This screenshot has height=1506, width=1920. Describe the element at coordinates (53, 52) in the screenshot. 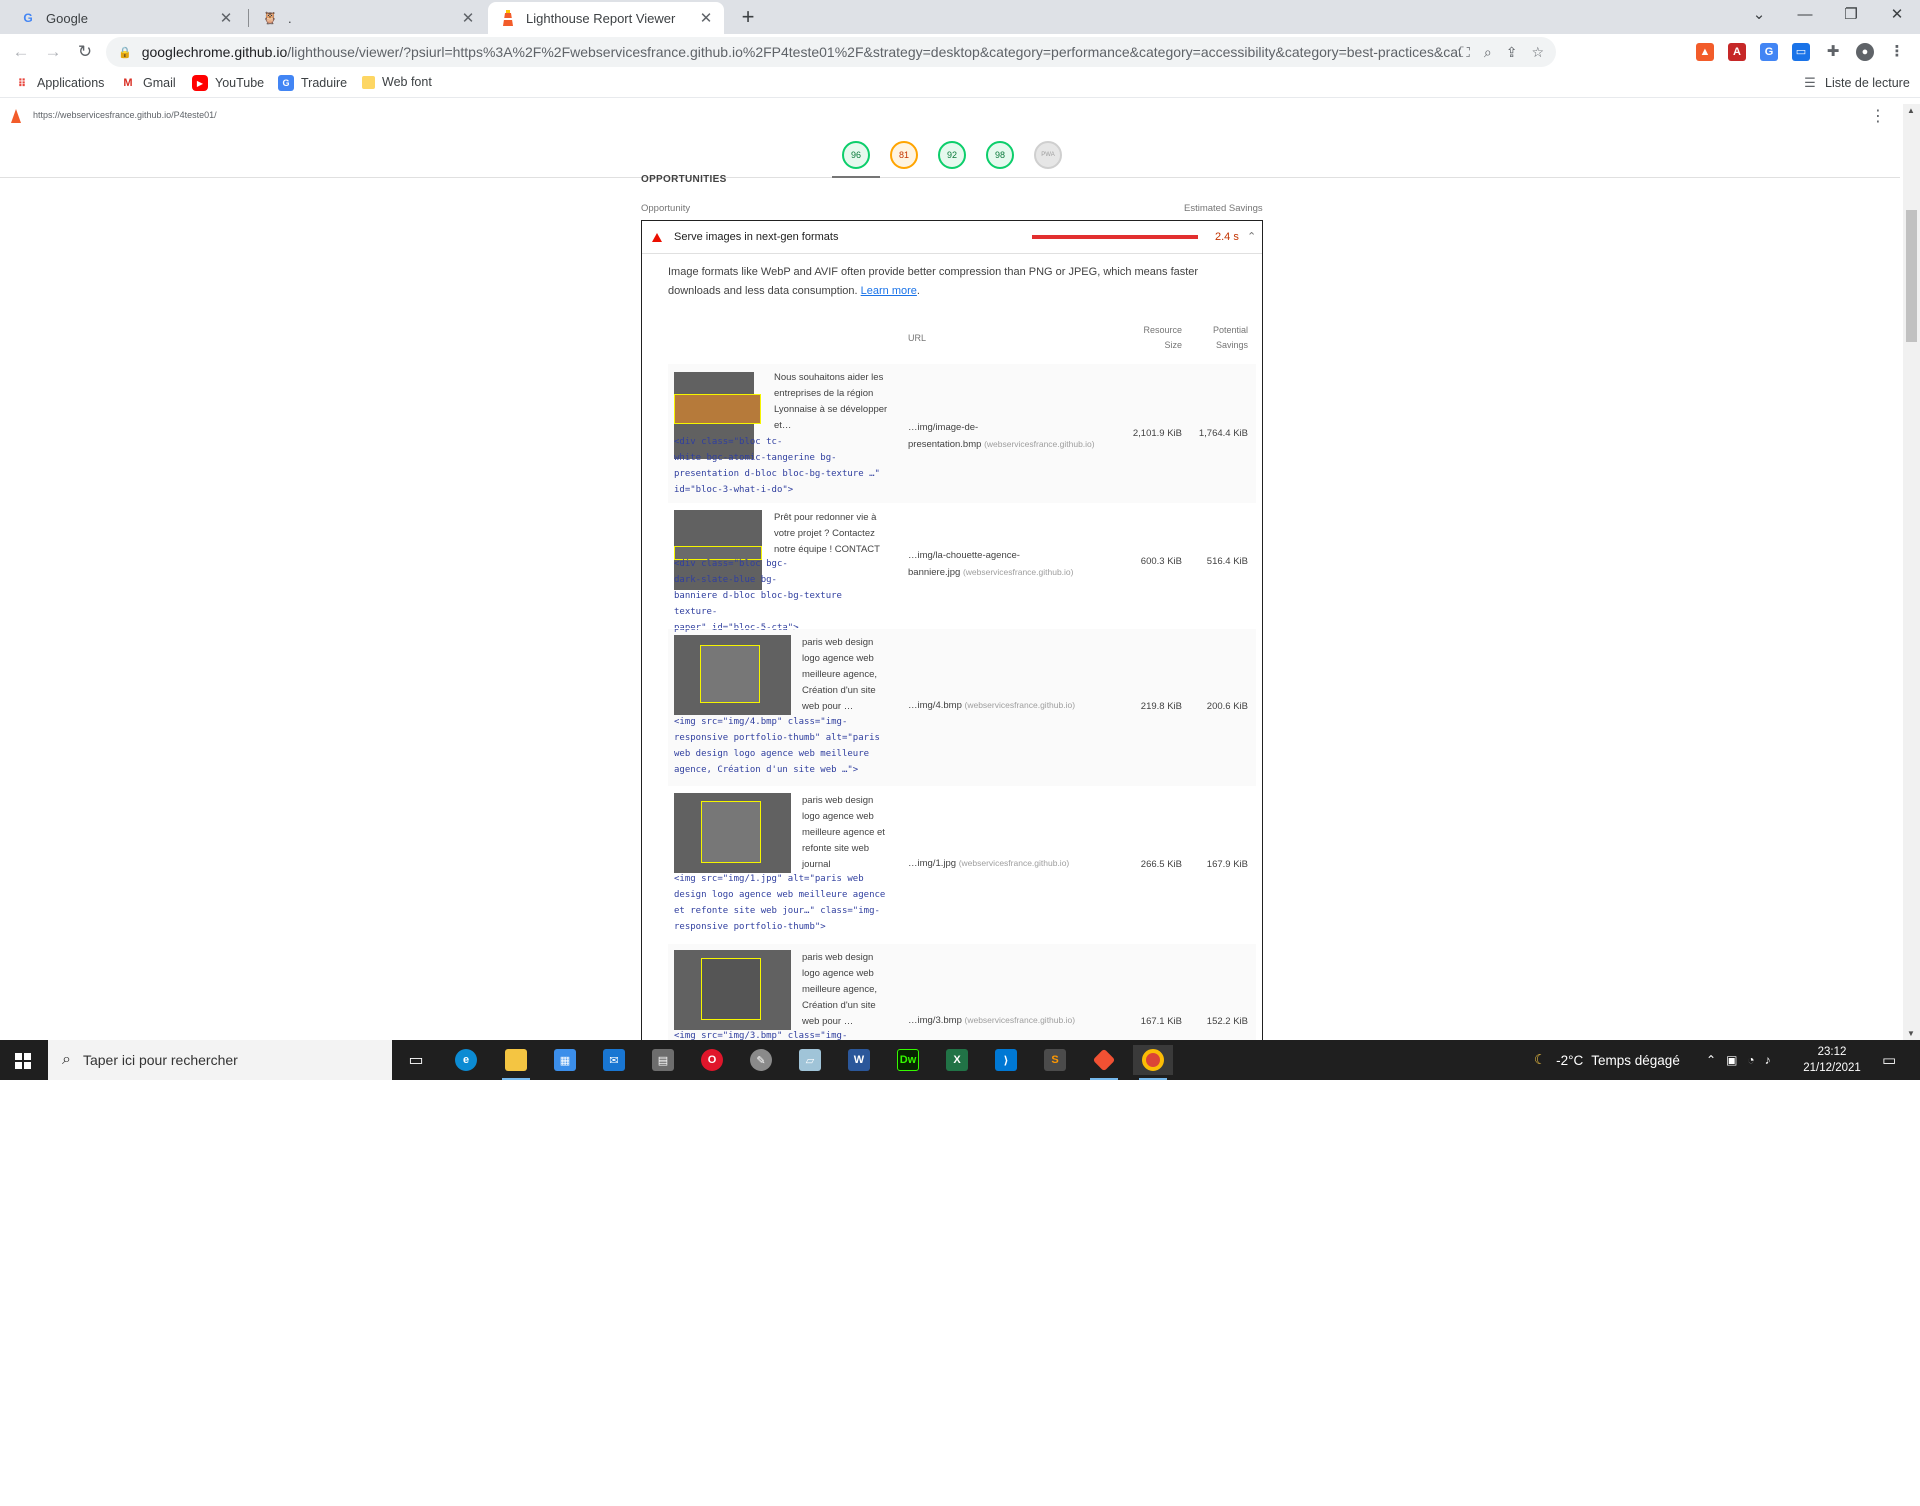

I see `forward-button: →` at that location.